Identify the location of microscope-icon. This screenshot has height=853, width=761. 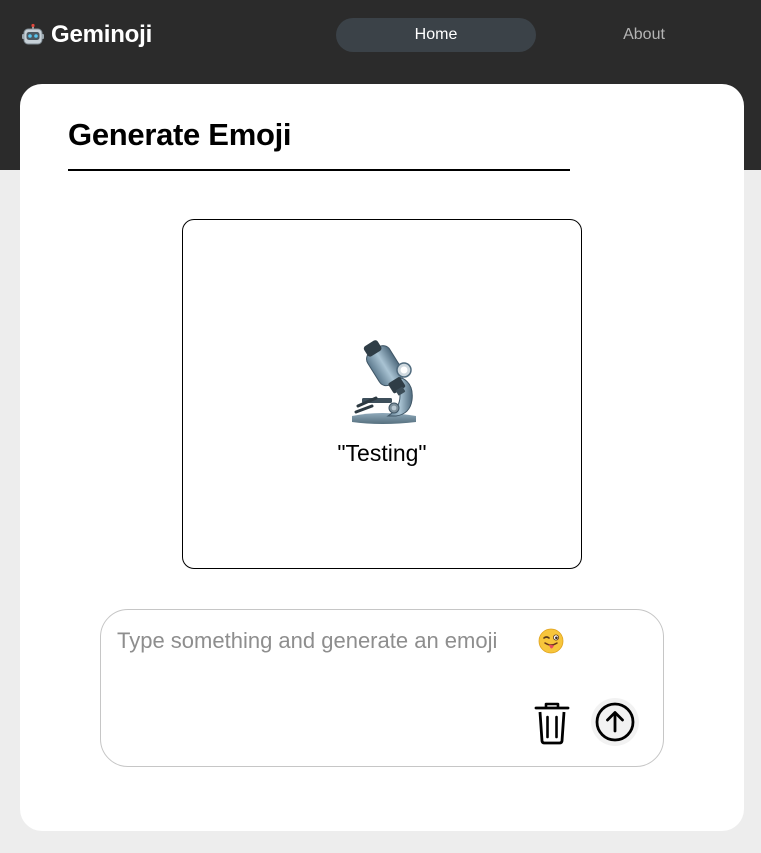
(384, 381).